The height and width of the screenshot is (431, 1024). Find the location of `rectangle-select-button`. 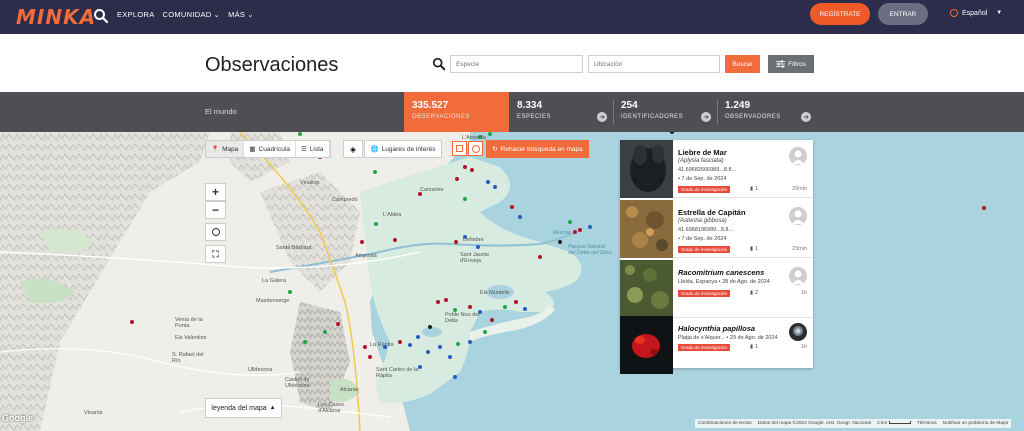

rectangle-select-button is located at coordinates (459, 148).